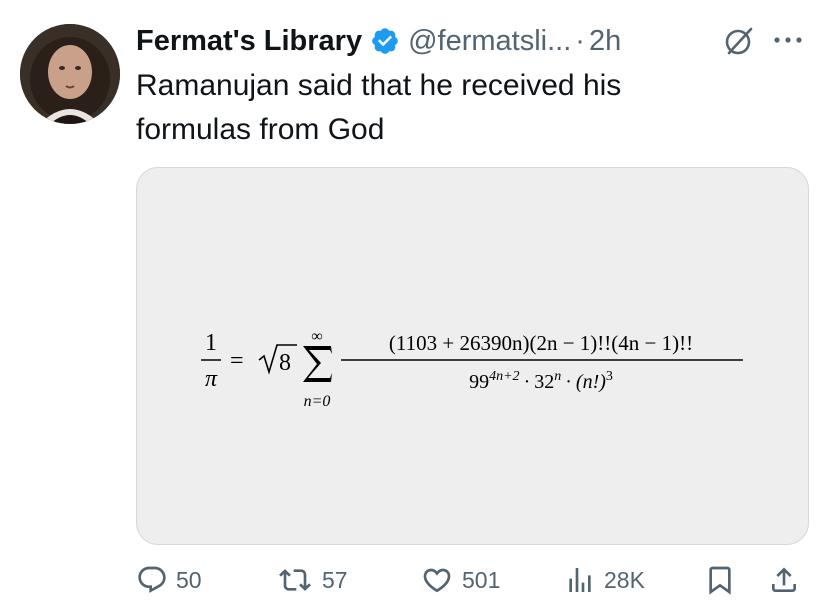  Describe the element at coordinates (460, 580) in the screenshot. I see `like-button: 501` at that location.